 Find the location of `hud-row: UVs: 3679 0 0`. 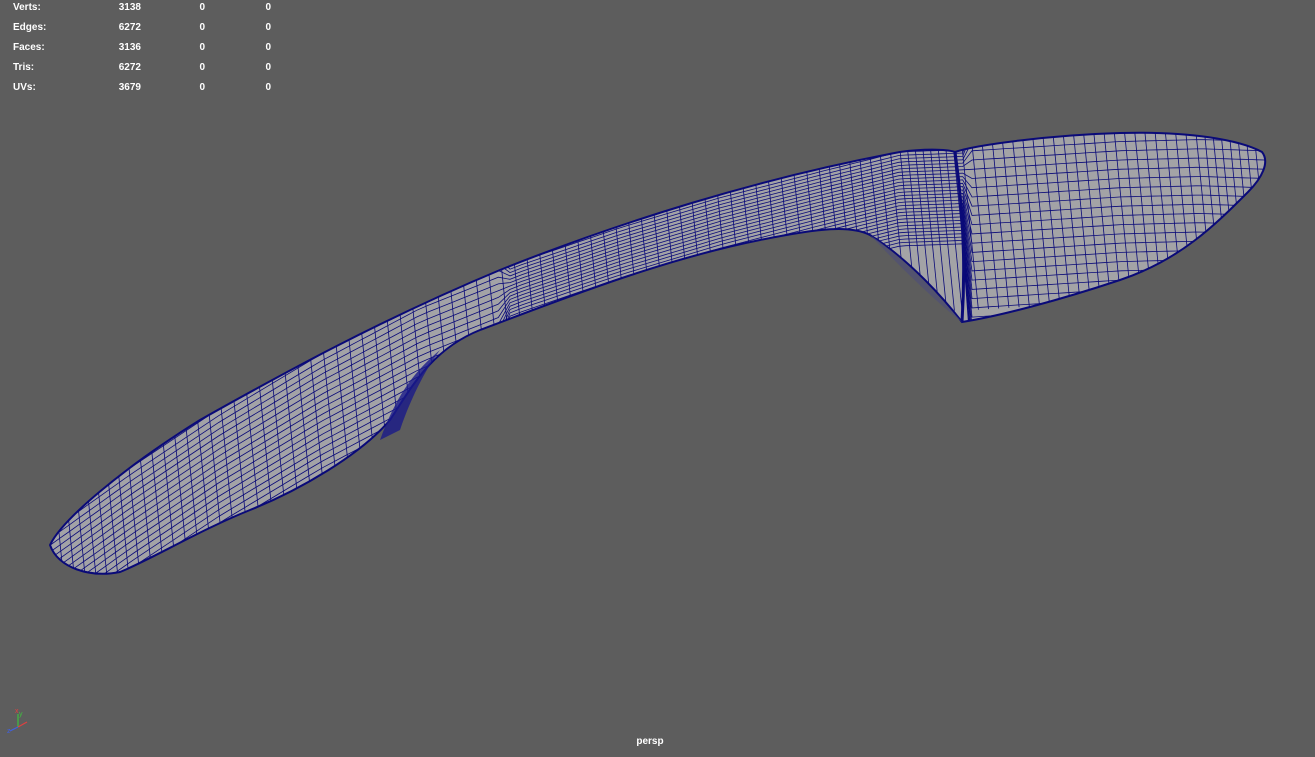

hud-row: UVs: 3679 0 0 is located at coordinates (143, 91).